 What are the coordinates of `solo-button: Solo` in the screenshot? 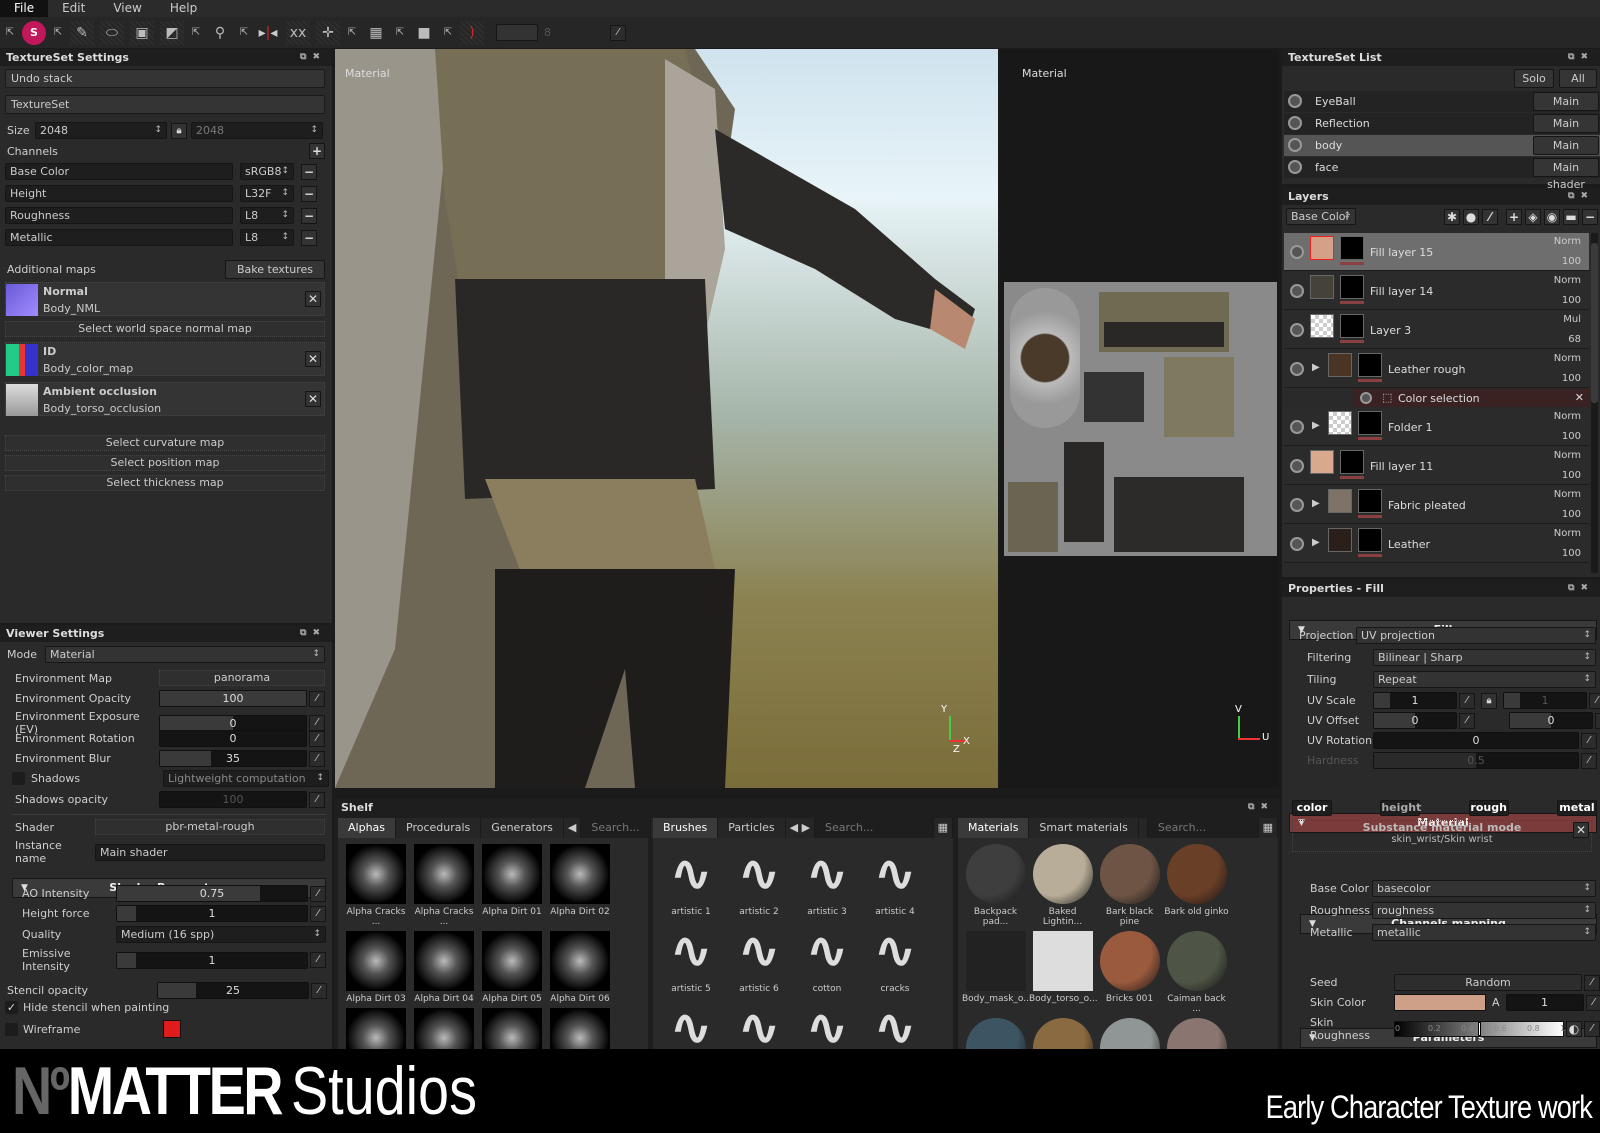 It's located at (1534, 78).